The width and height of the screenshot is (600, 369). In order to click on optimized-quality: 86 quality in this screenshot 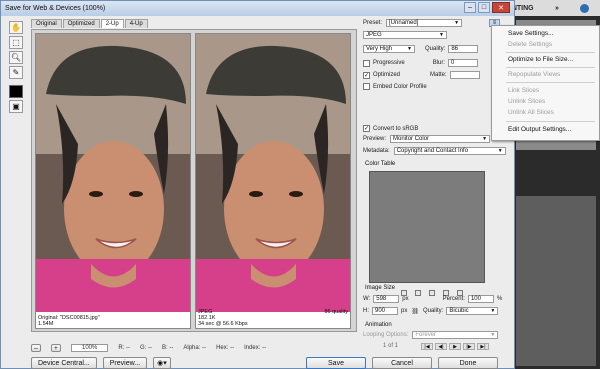, I will do `click(336, 312)`.